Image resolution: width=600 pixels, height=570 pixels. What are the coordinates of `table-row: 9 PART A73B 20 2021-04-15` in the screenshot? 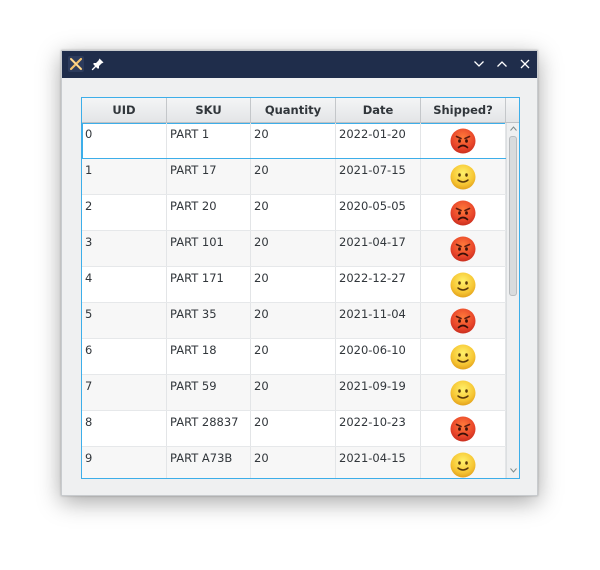 It's located at (294, 462).